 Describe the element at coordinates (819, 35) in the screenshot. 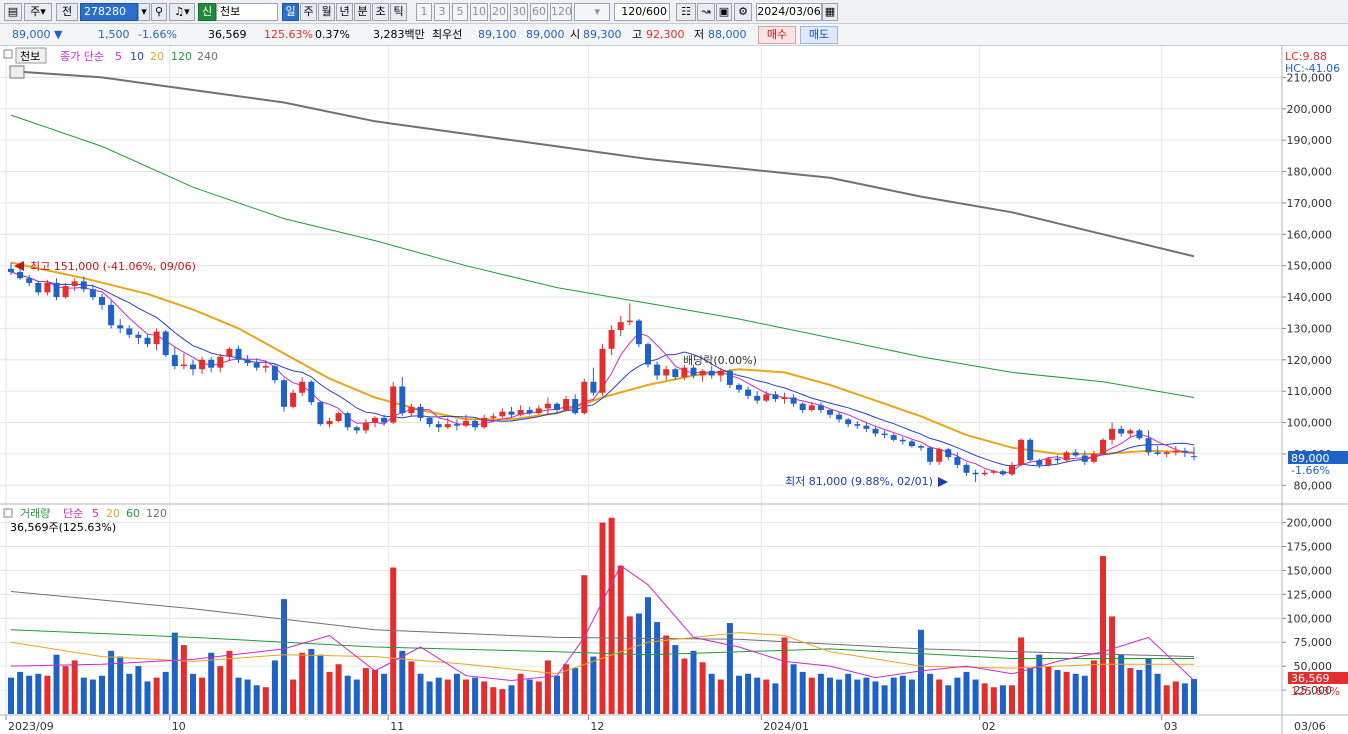

I see `sell-button: 매도` at that location.